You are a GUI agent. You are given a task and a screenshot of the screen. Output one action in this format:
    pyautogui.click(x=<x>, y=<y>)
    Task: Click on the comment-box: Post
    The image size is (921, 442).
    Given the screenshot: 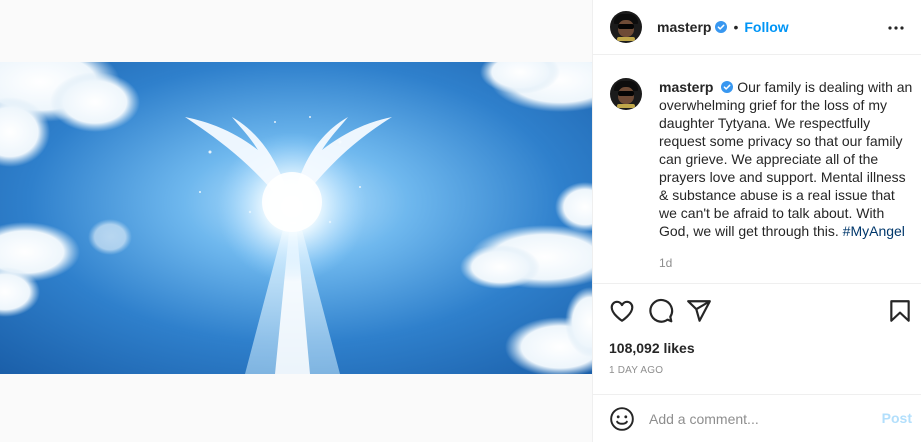 What is the action you would take?
    pyautogui.click(x=757, y=418)
    